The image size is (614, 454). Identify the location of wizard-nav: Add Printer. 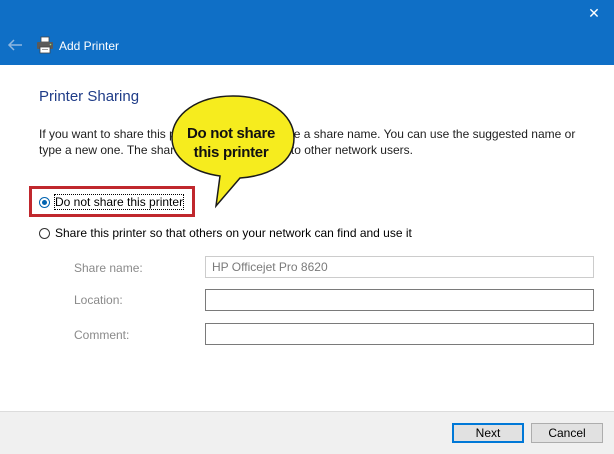
(307, 46).